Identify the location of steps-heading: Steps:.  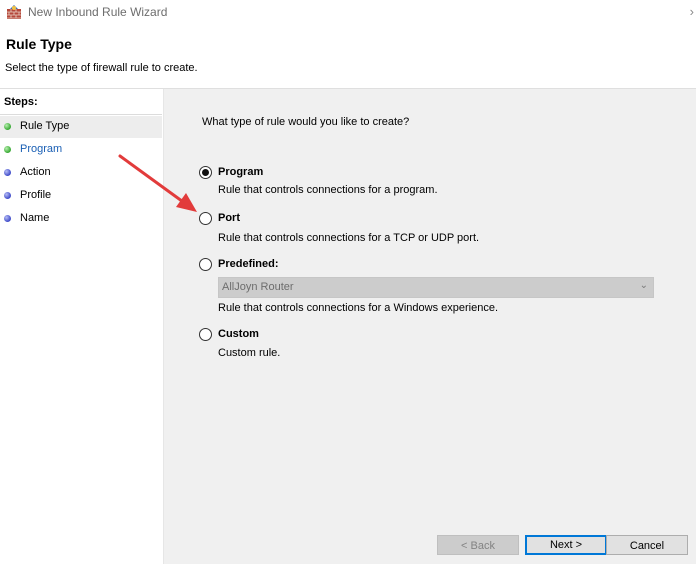
(21, 102).